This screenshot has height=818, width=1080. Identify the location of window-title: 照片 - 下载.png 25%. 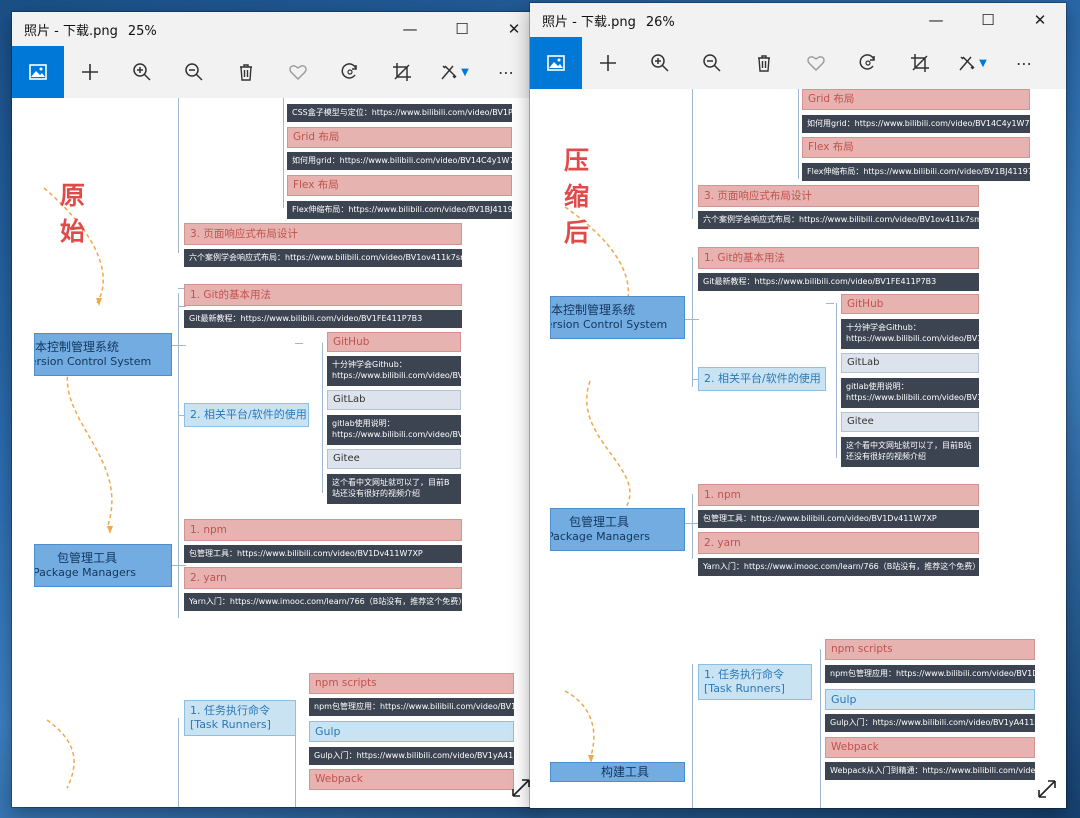
(84, 29).